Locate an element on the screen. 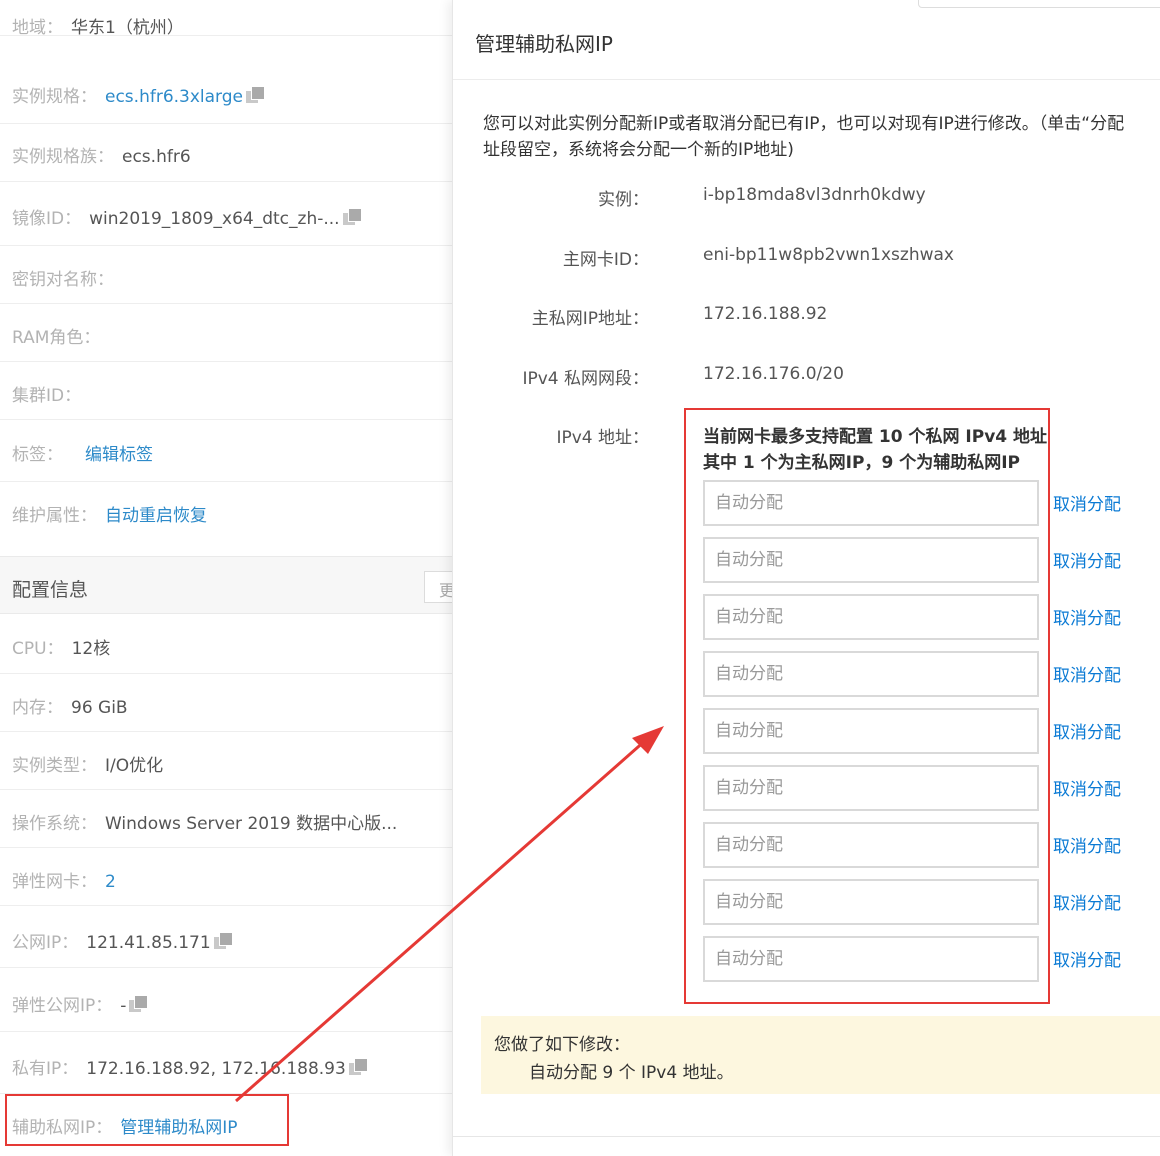  memory-value: 96 GiB is located at coordinates (99, 708).